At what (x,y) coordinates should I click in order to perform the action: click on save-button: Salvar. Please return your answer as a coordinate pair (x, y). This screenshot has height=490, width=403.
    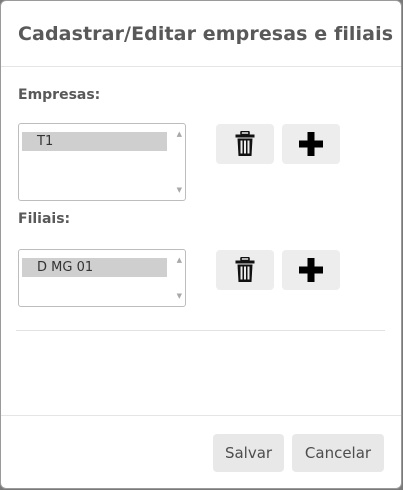
    Looking at the image, I should click on (248, 453).